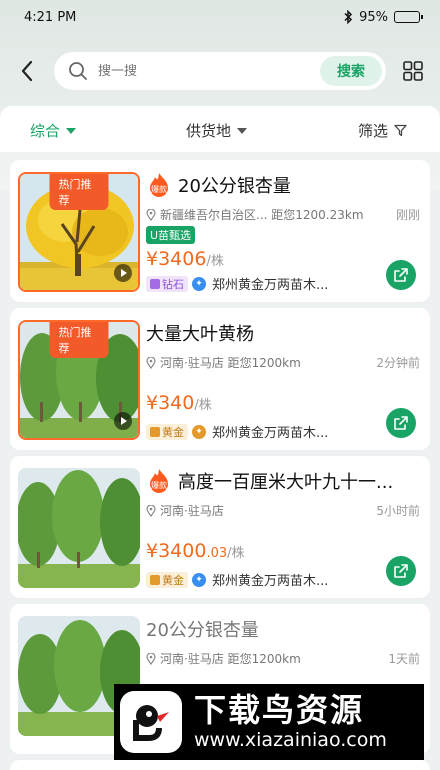 The image size is (440, 770). I want to click on product-location: 新疆维吾尔自治区... 距您1200.23km, so click(262, 215).